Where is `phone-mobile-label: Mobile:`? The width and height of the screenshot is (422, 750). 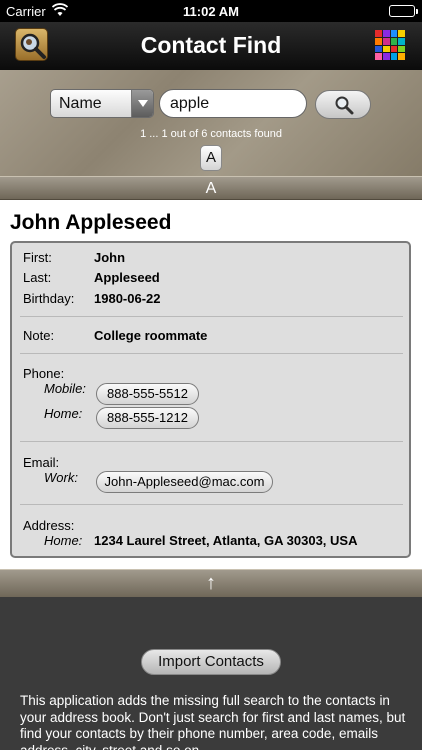
phone-mobile-label: Mobile: is located at coordinates (65, 388).